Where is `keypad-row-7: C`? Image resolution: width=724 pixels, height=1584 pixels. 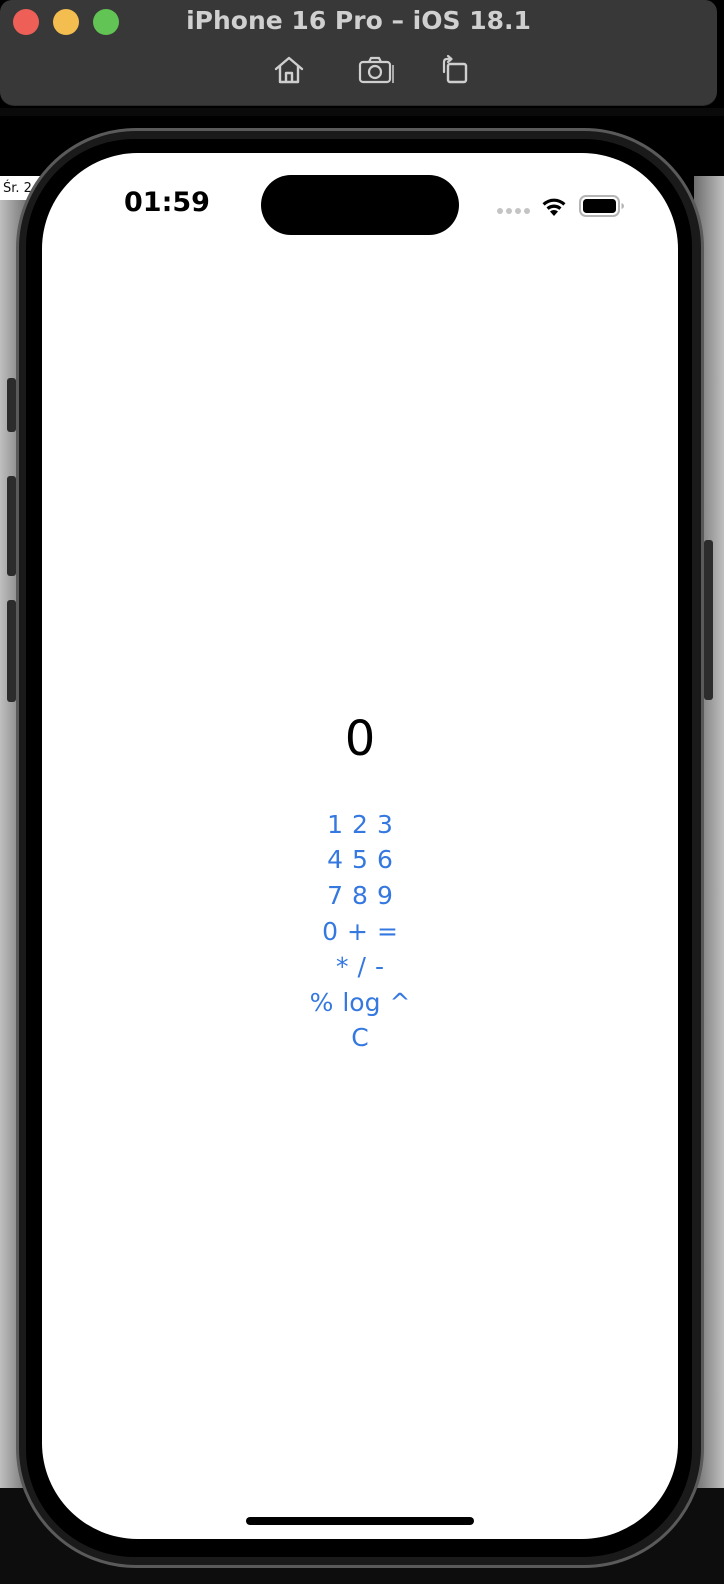 keypad-row-7: C is located at coordinates (360, 1039).